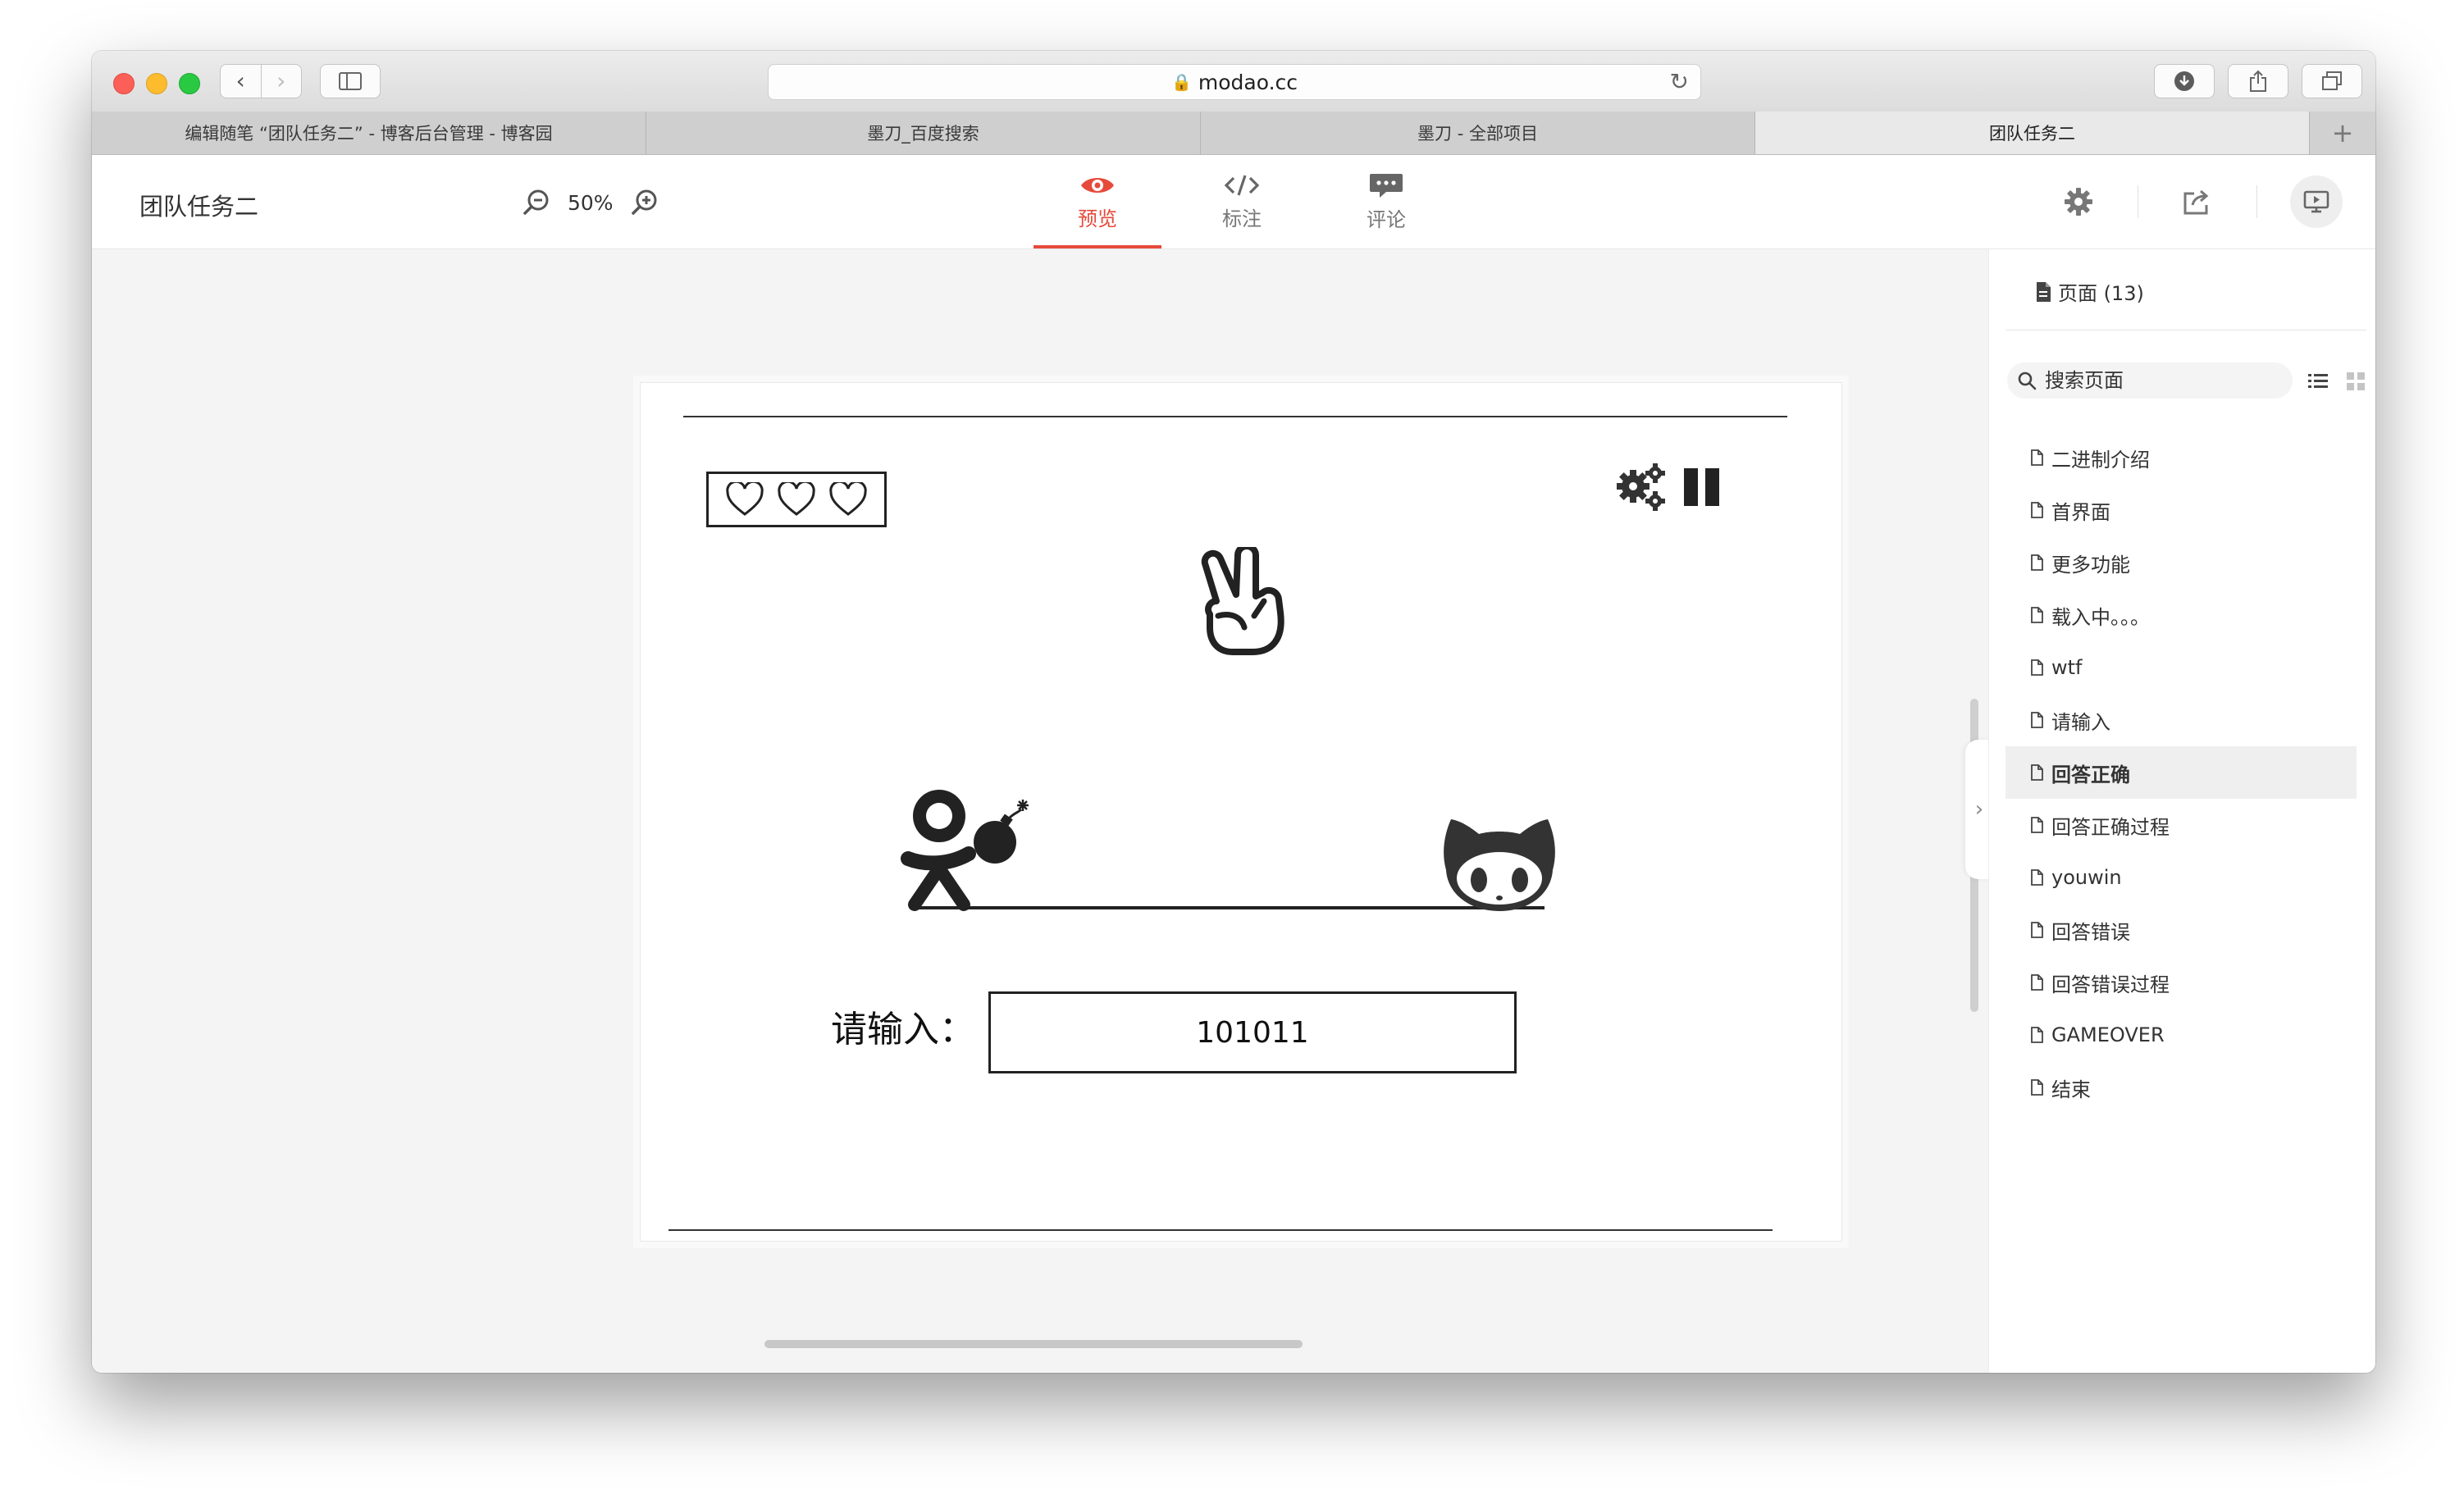  What do you see at coordinates (2181, 457) in the screenshot?
I see `page-list-item: 二进制介绍` at bounding box center [2181, 457].